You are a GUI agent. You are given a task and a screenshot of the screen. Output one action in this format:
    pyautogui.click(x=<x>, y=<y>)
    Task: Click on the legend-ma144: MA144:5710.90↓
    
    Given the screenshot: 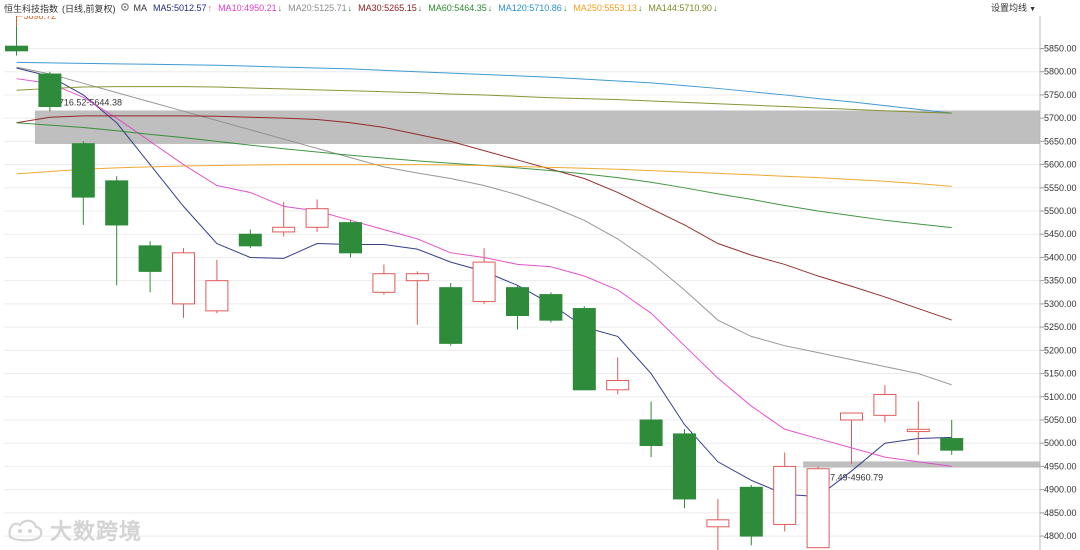 What is the action you would take?
    pyautogui.click(x=682, y=8)
    